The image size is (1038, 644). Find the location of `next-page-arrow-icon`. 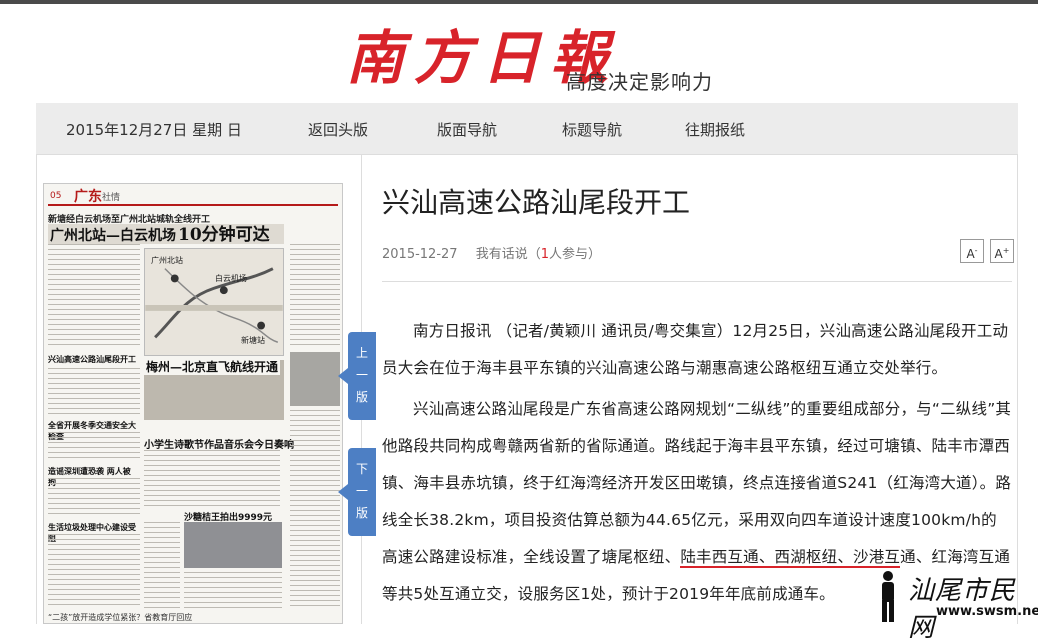

next-page-arrow-icon is located at coordinates (343, 492).